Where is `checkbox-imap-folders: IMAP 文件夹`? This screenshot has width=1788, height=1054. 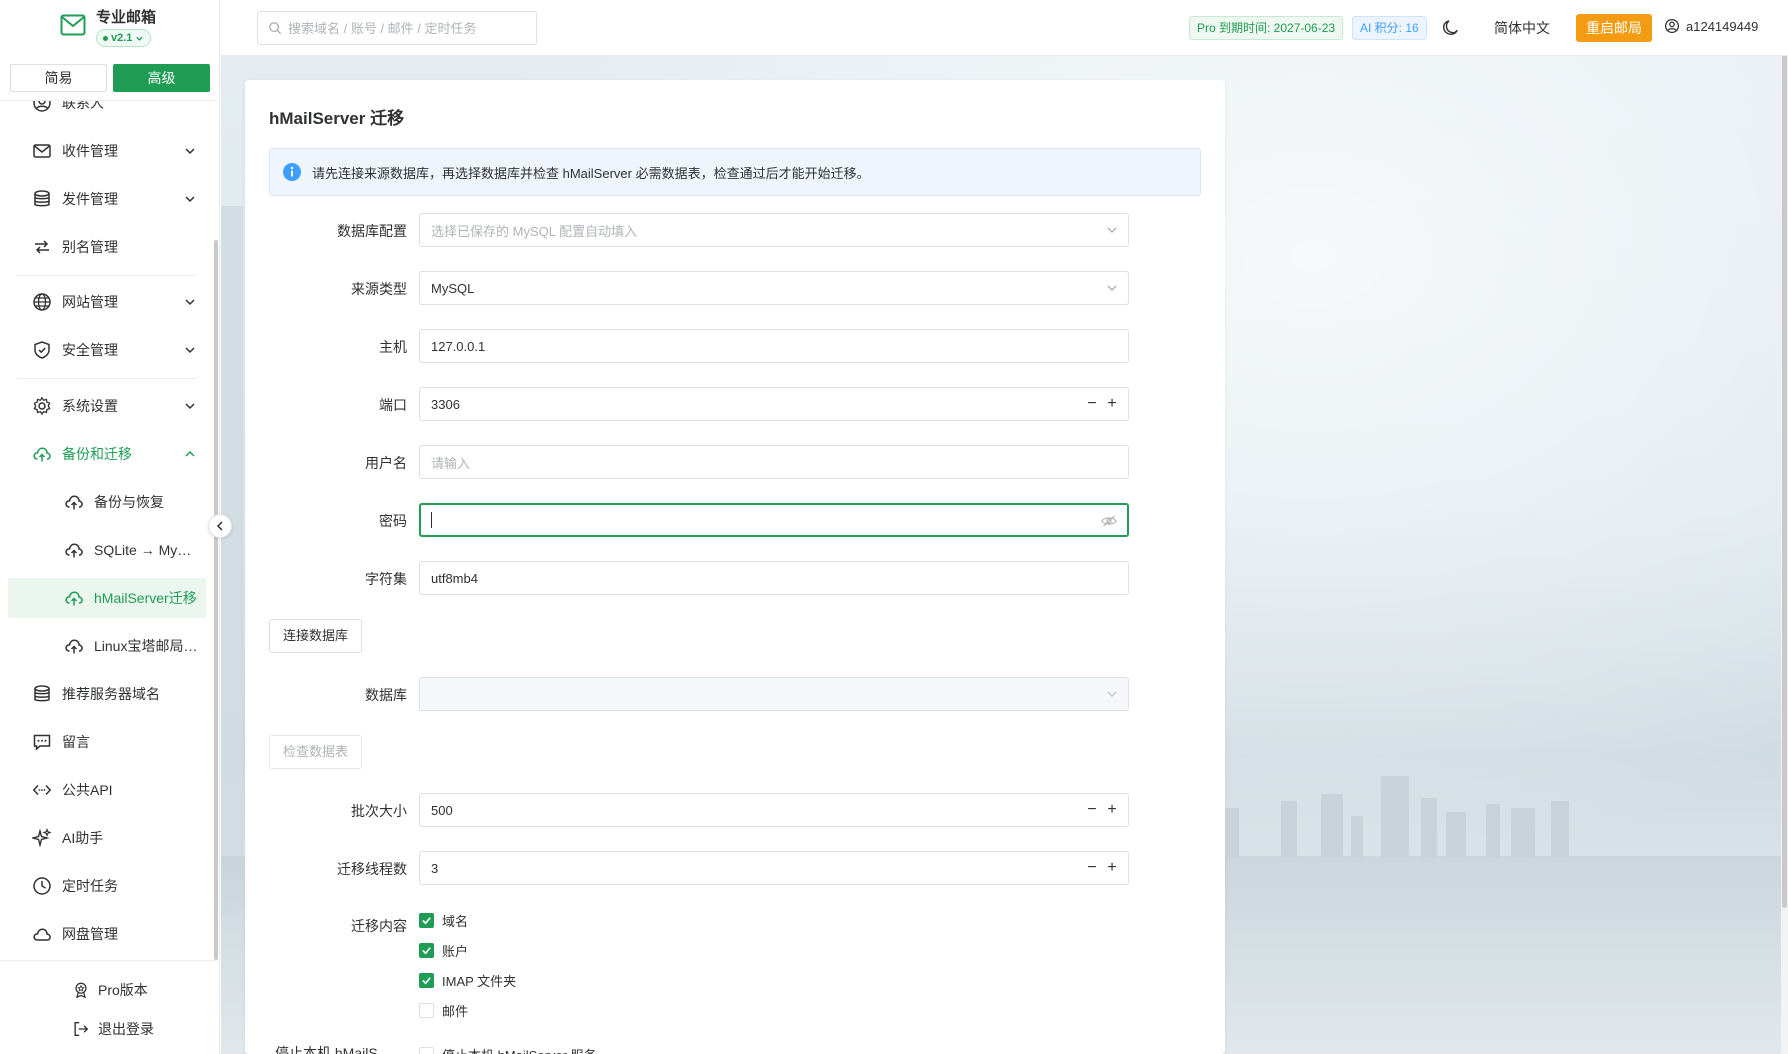 checkbox-imap-folders: IMAP 文件夹 is located at coordinates (467, 980).